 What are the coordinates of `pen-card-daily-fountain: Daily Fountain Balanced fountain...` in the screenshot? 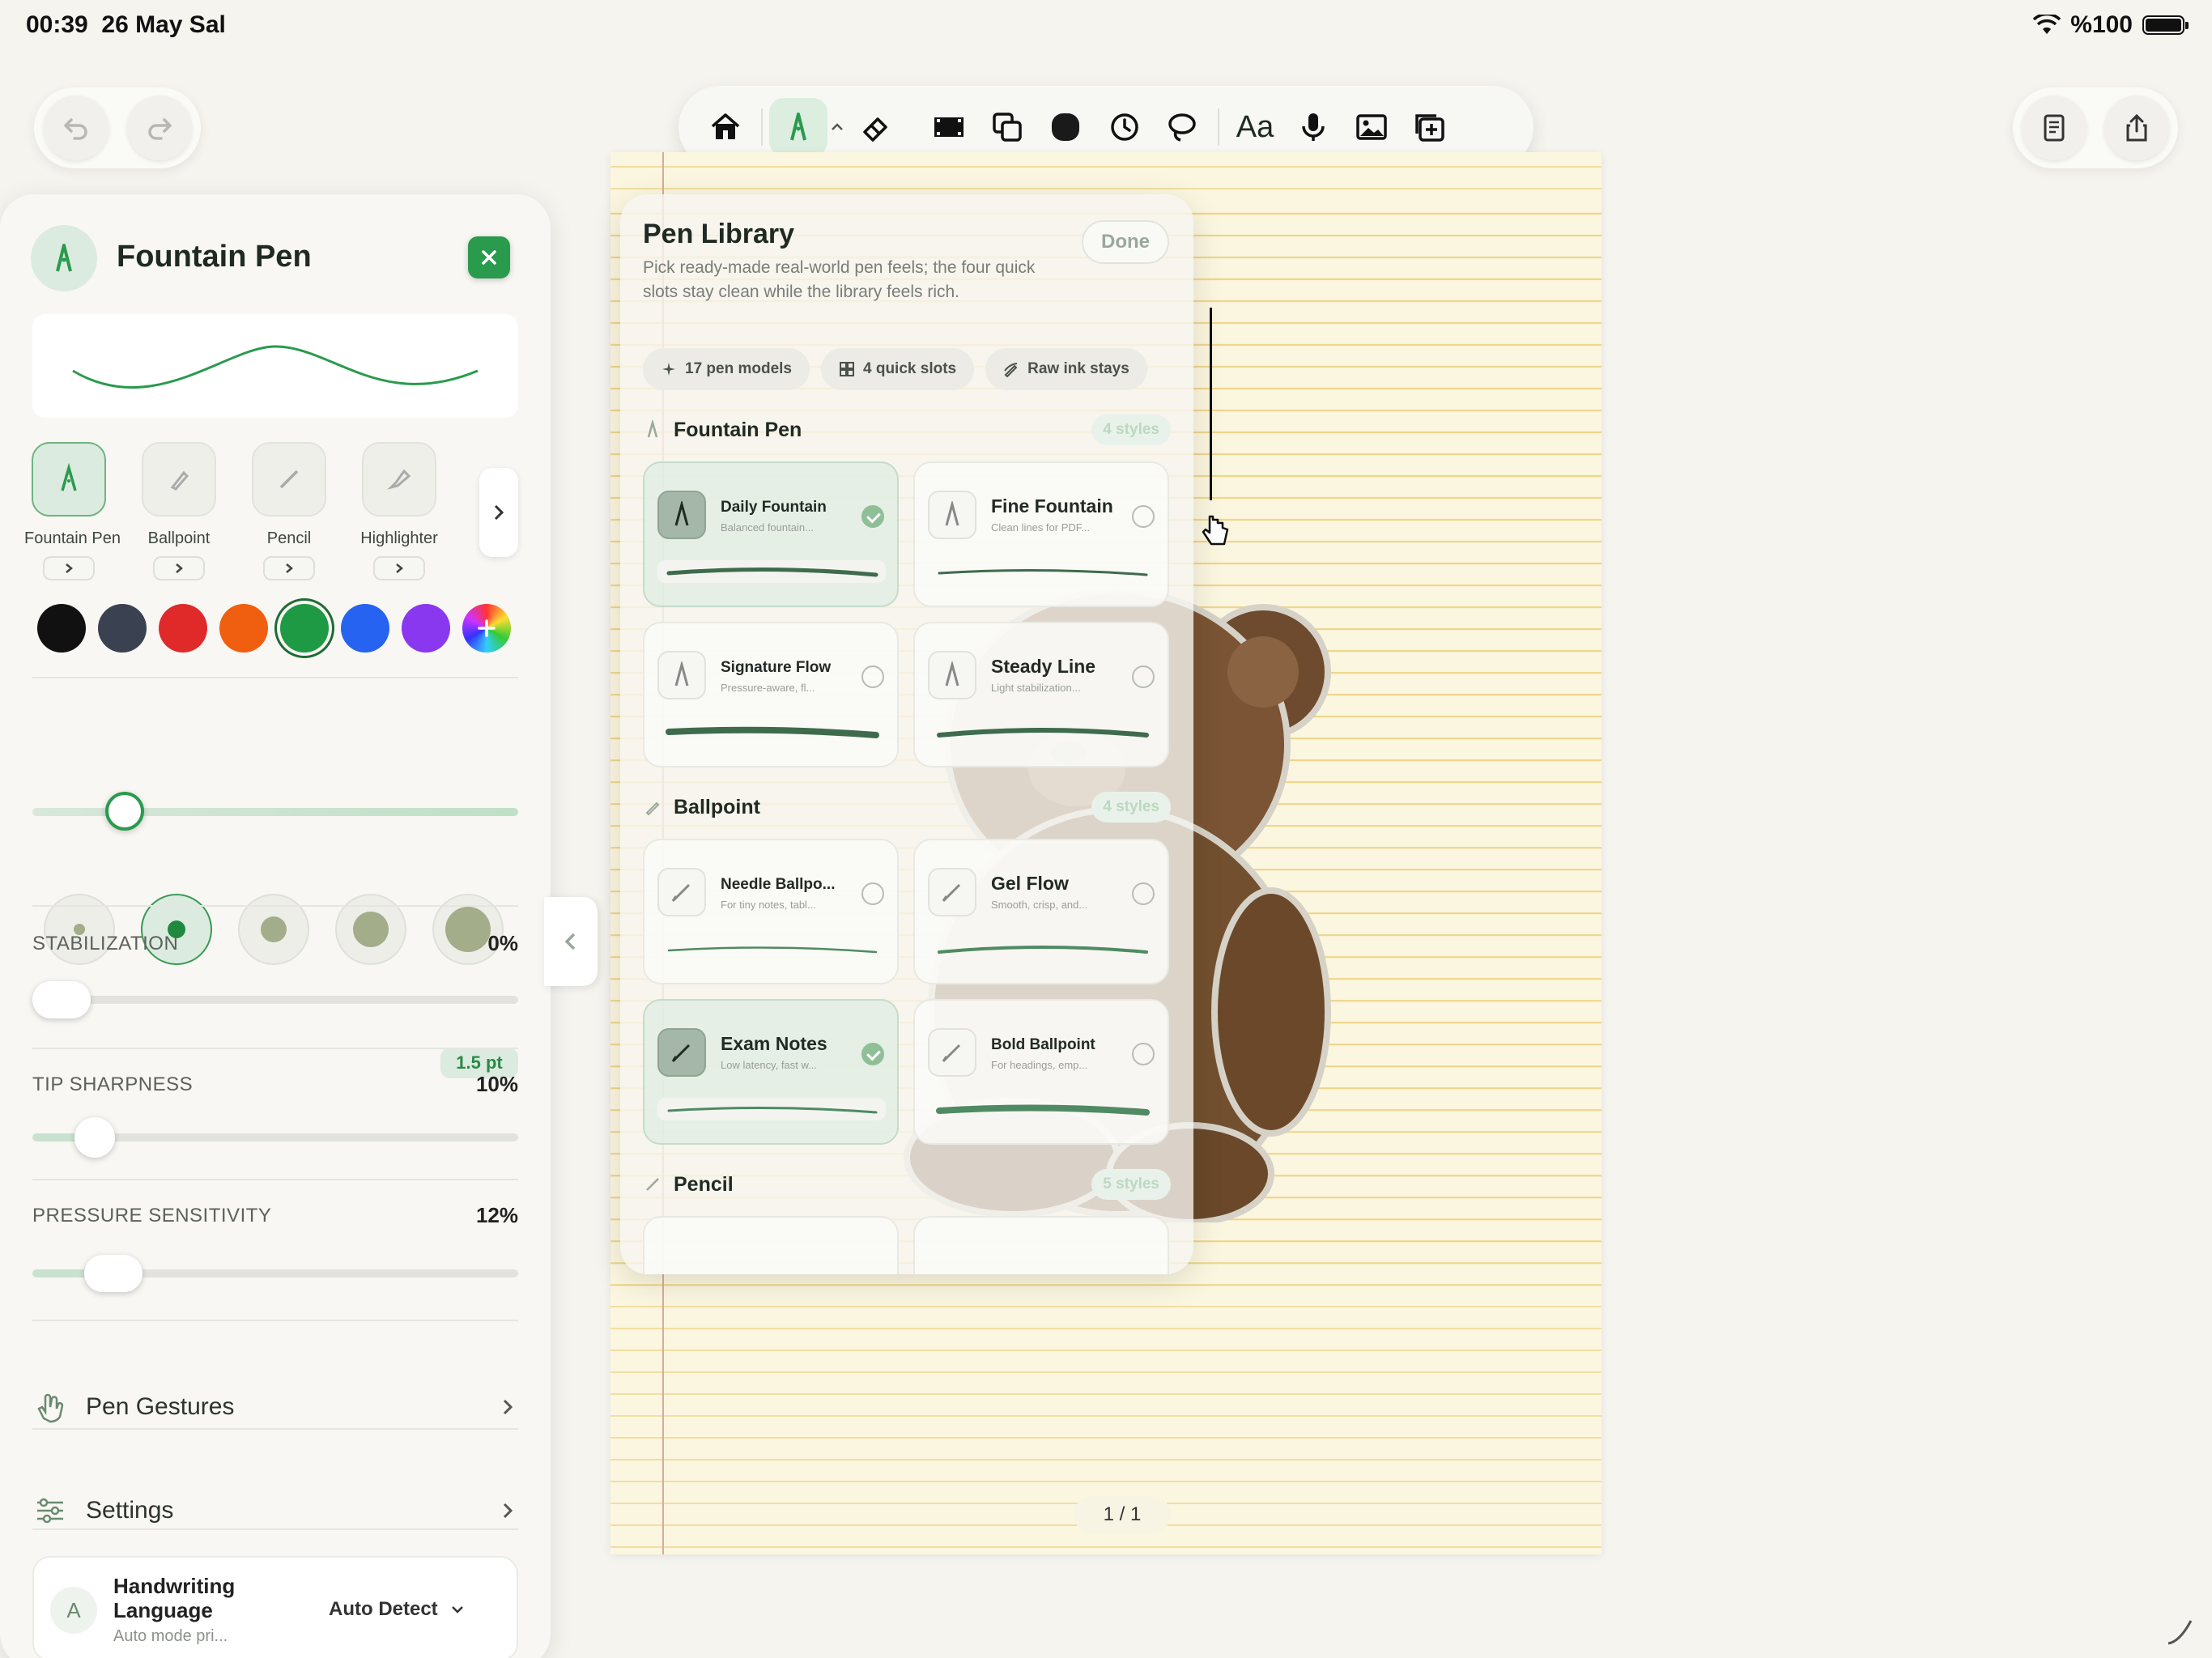 It's located at (771, 534).